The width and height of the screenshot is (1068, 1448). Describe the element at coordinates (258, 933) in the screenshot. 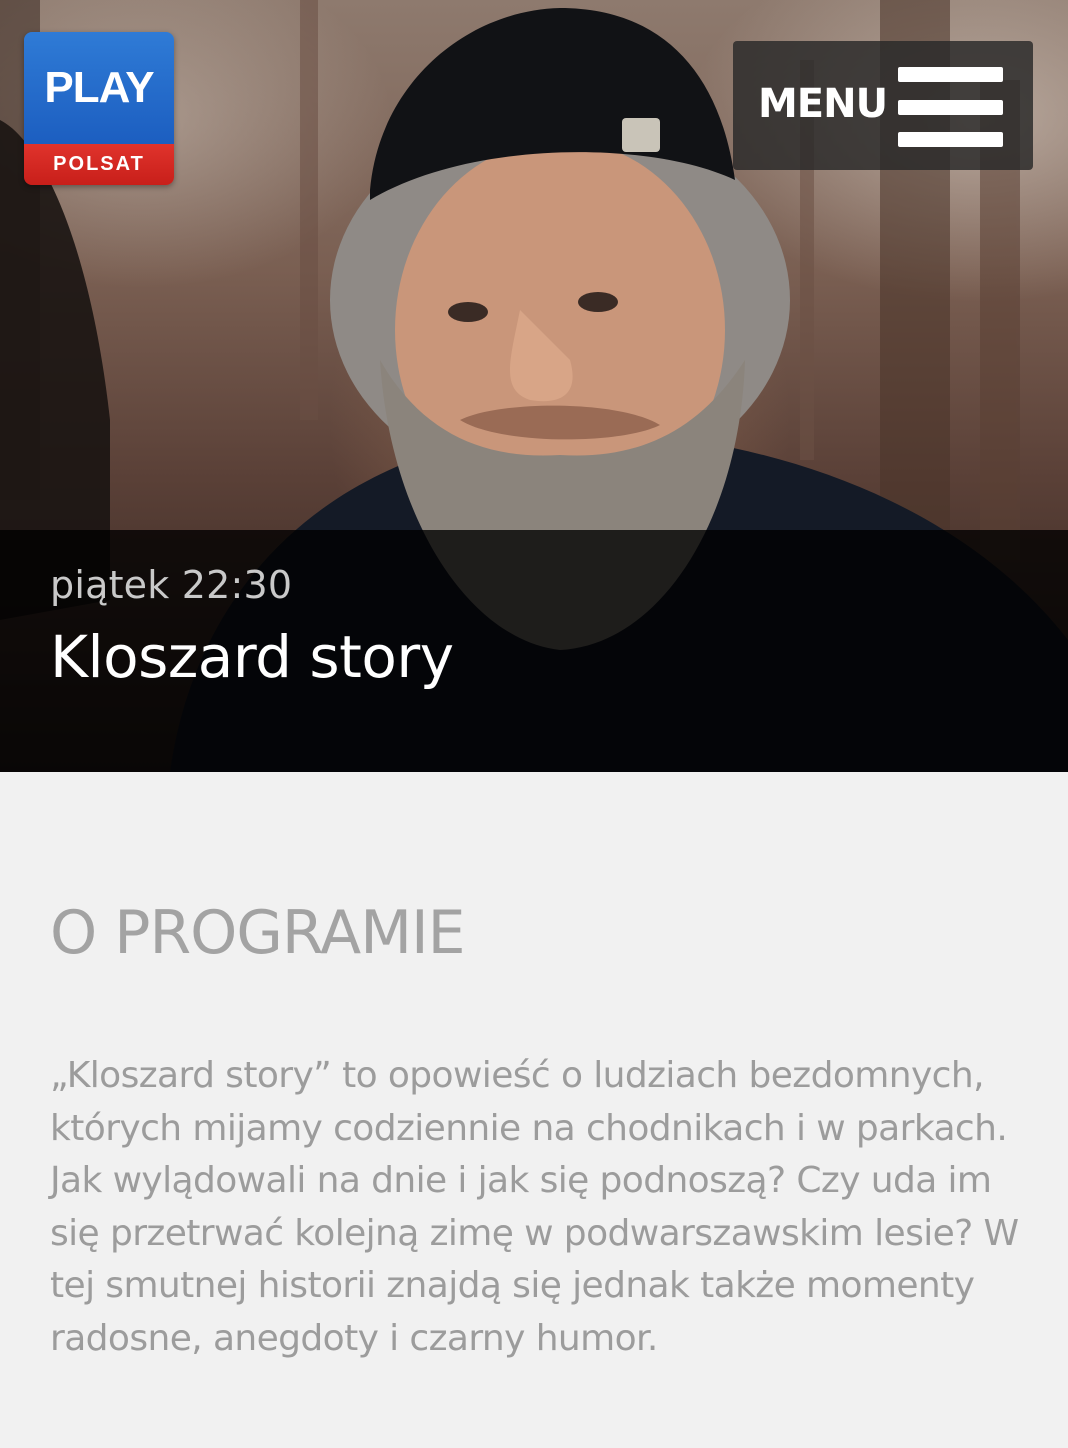

I see `about-heading: O PROGRAMIE` at that location.